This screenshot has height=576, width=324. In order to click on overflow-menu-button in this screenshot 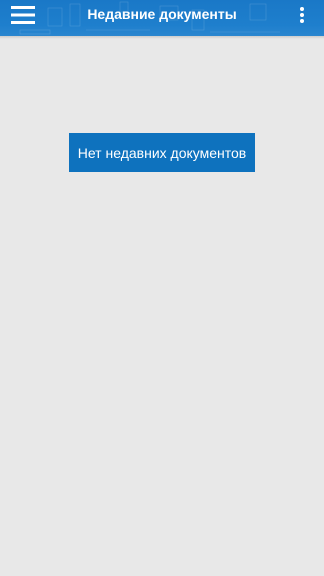, I will do `click(302, 15)`.